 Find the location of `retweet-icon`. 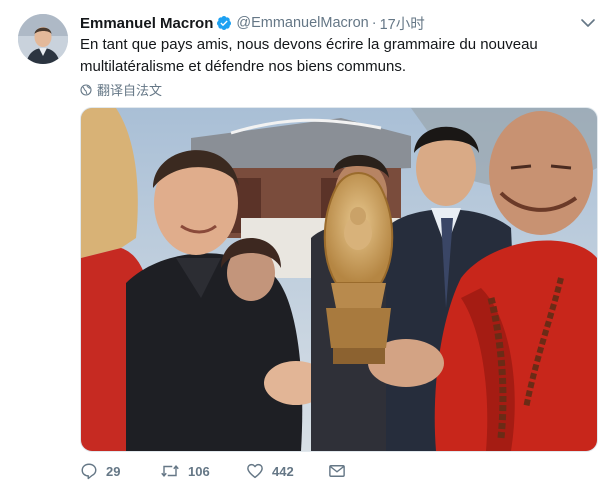

retweet-icon is located at coordinates (170, 471).